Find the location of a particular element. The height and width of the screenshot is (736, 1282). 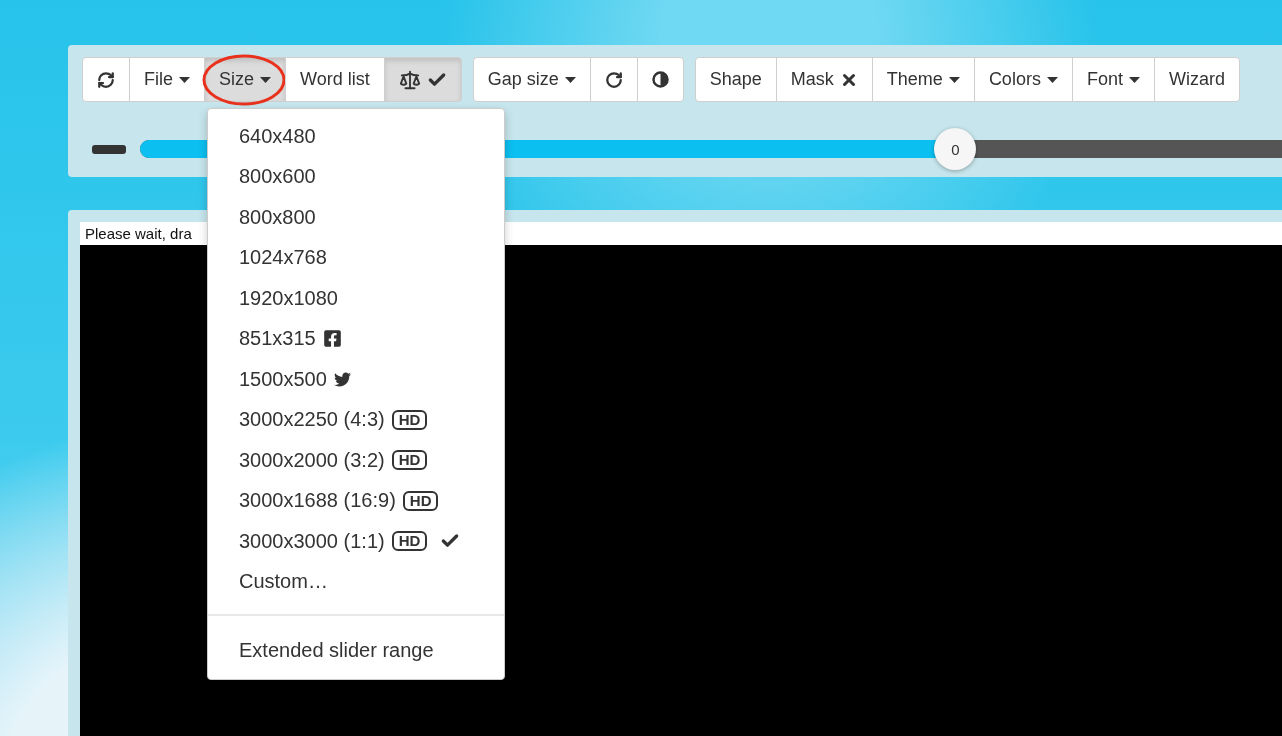

menu-item: 3000x2000 (3:2) HD is located at coordinates (356, 460).